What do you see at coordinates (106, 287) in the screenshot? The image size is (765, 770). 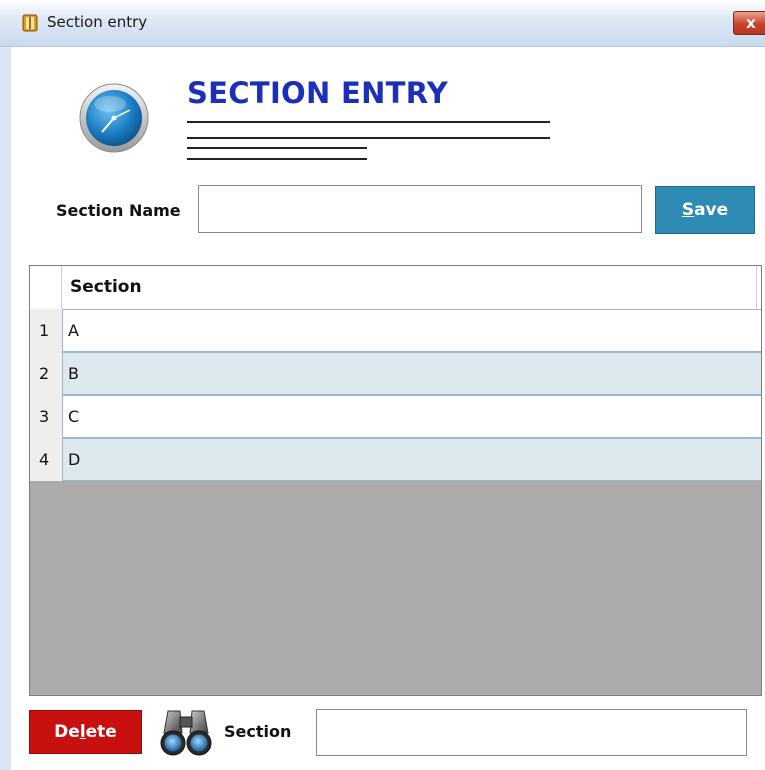 I see `column-header-section: Section` at bounding box center [106, 287].